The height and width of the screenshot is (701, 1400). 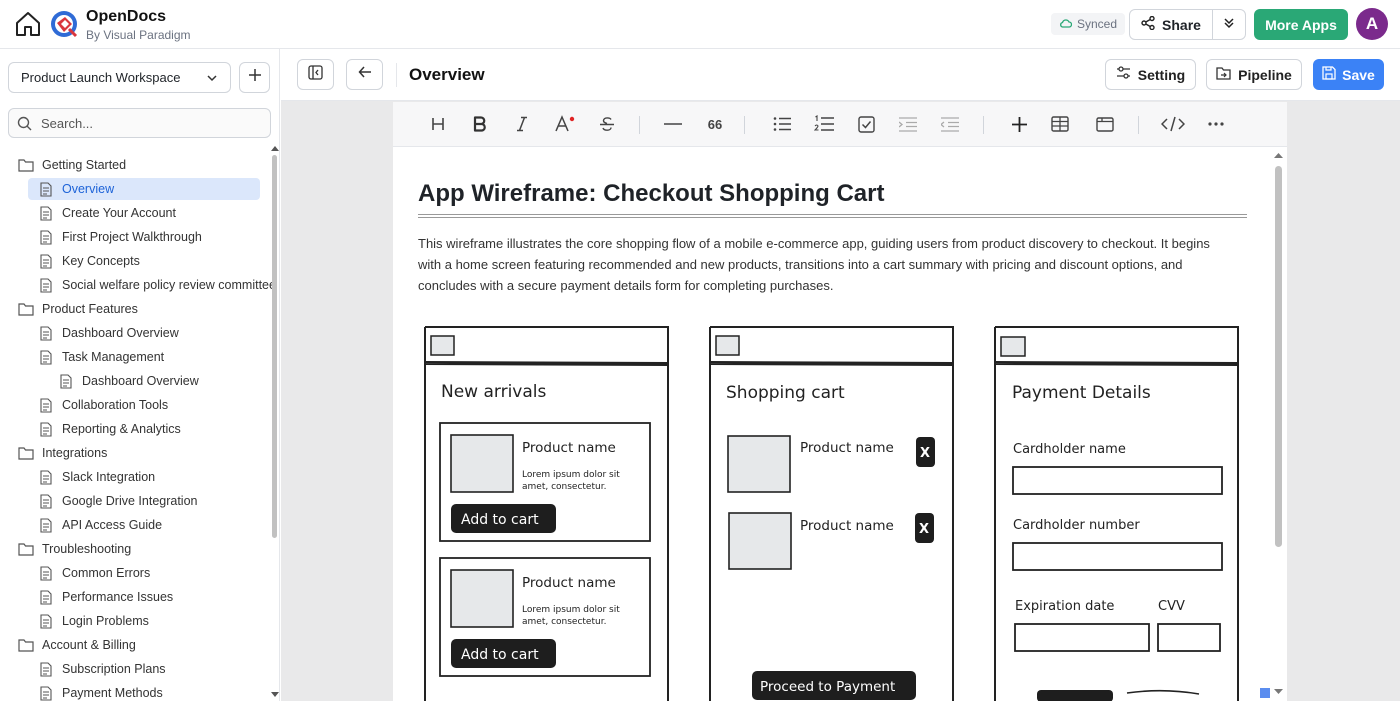 I want to click on tree-item-first-project: First Project Walkthrough, so click(x=120, y=237).